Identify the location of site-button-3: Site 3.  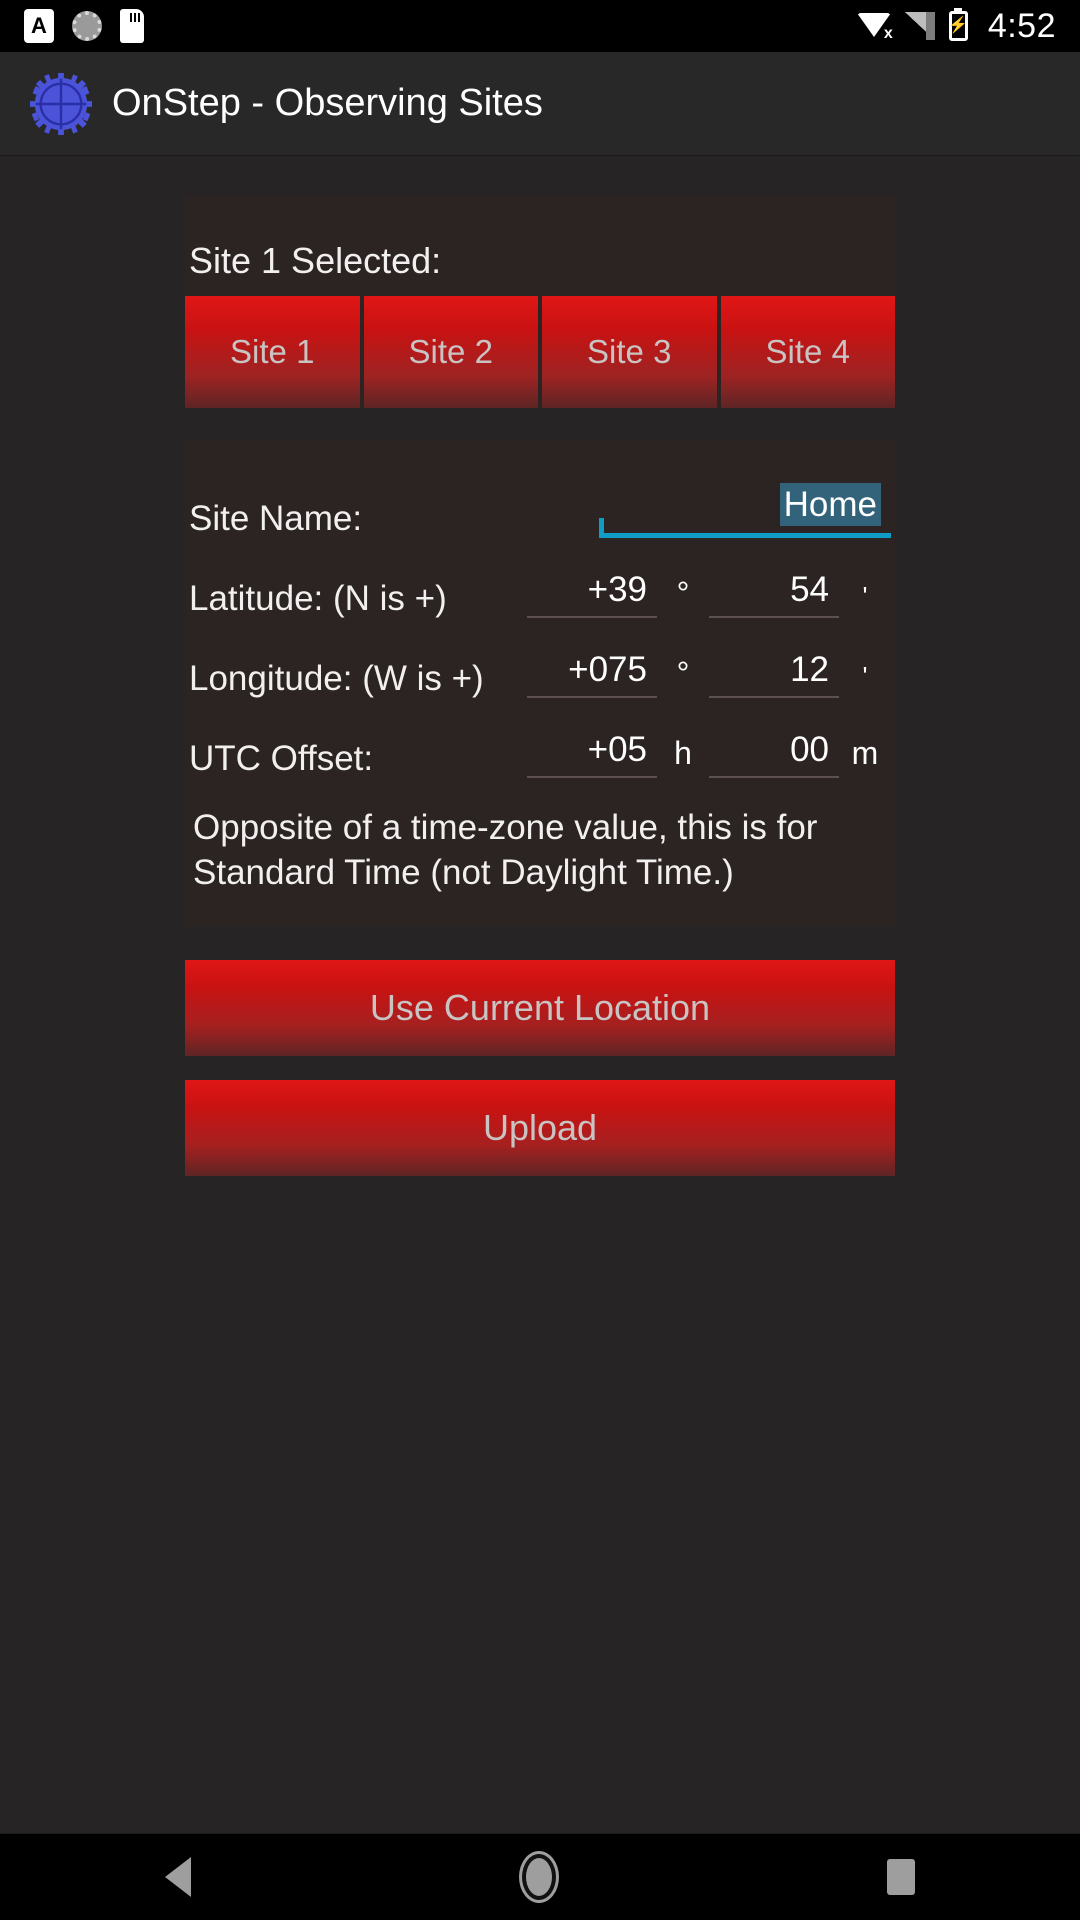
(629, 352).